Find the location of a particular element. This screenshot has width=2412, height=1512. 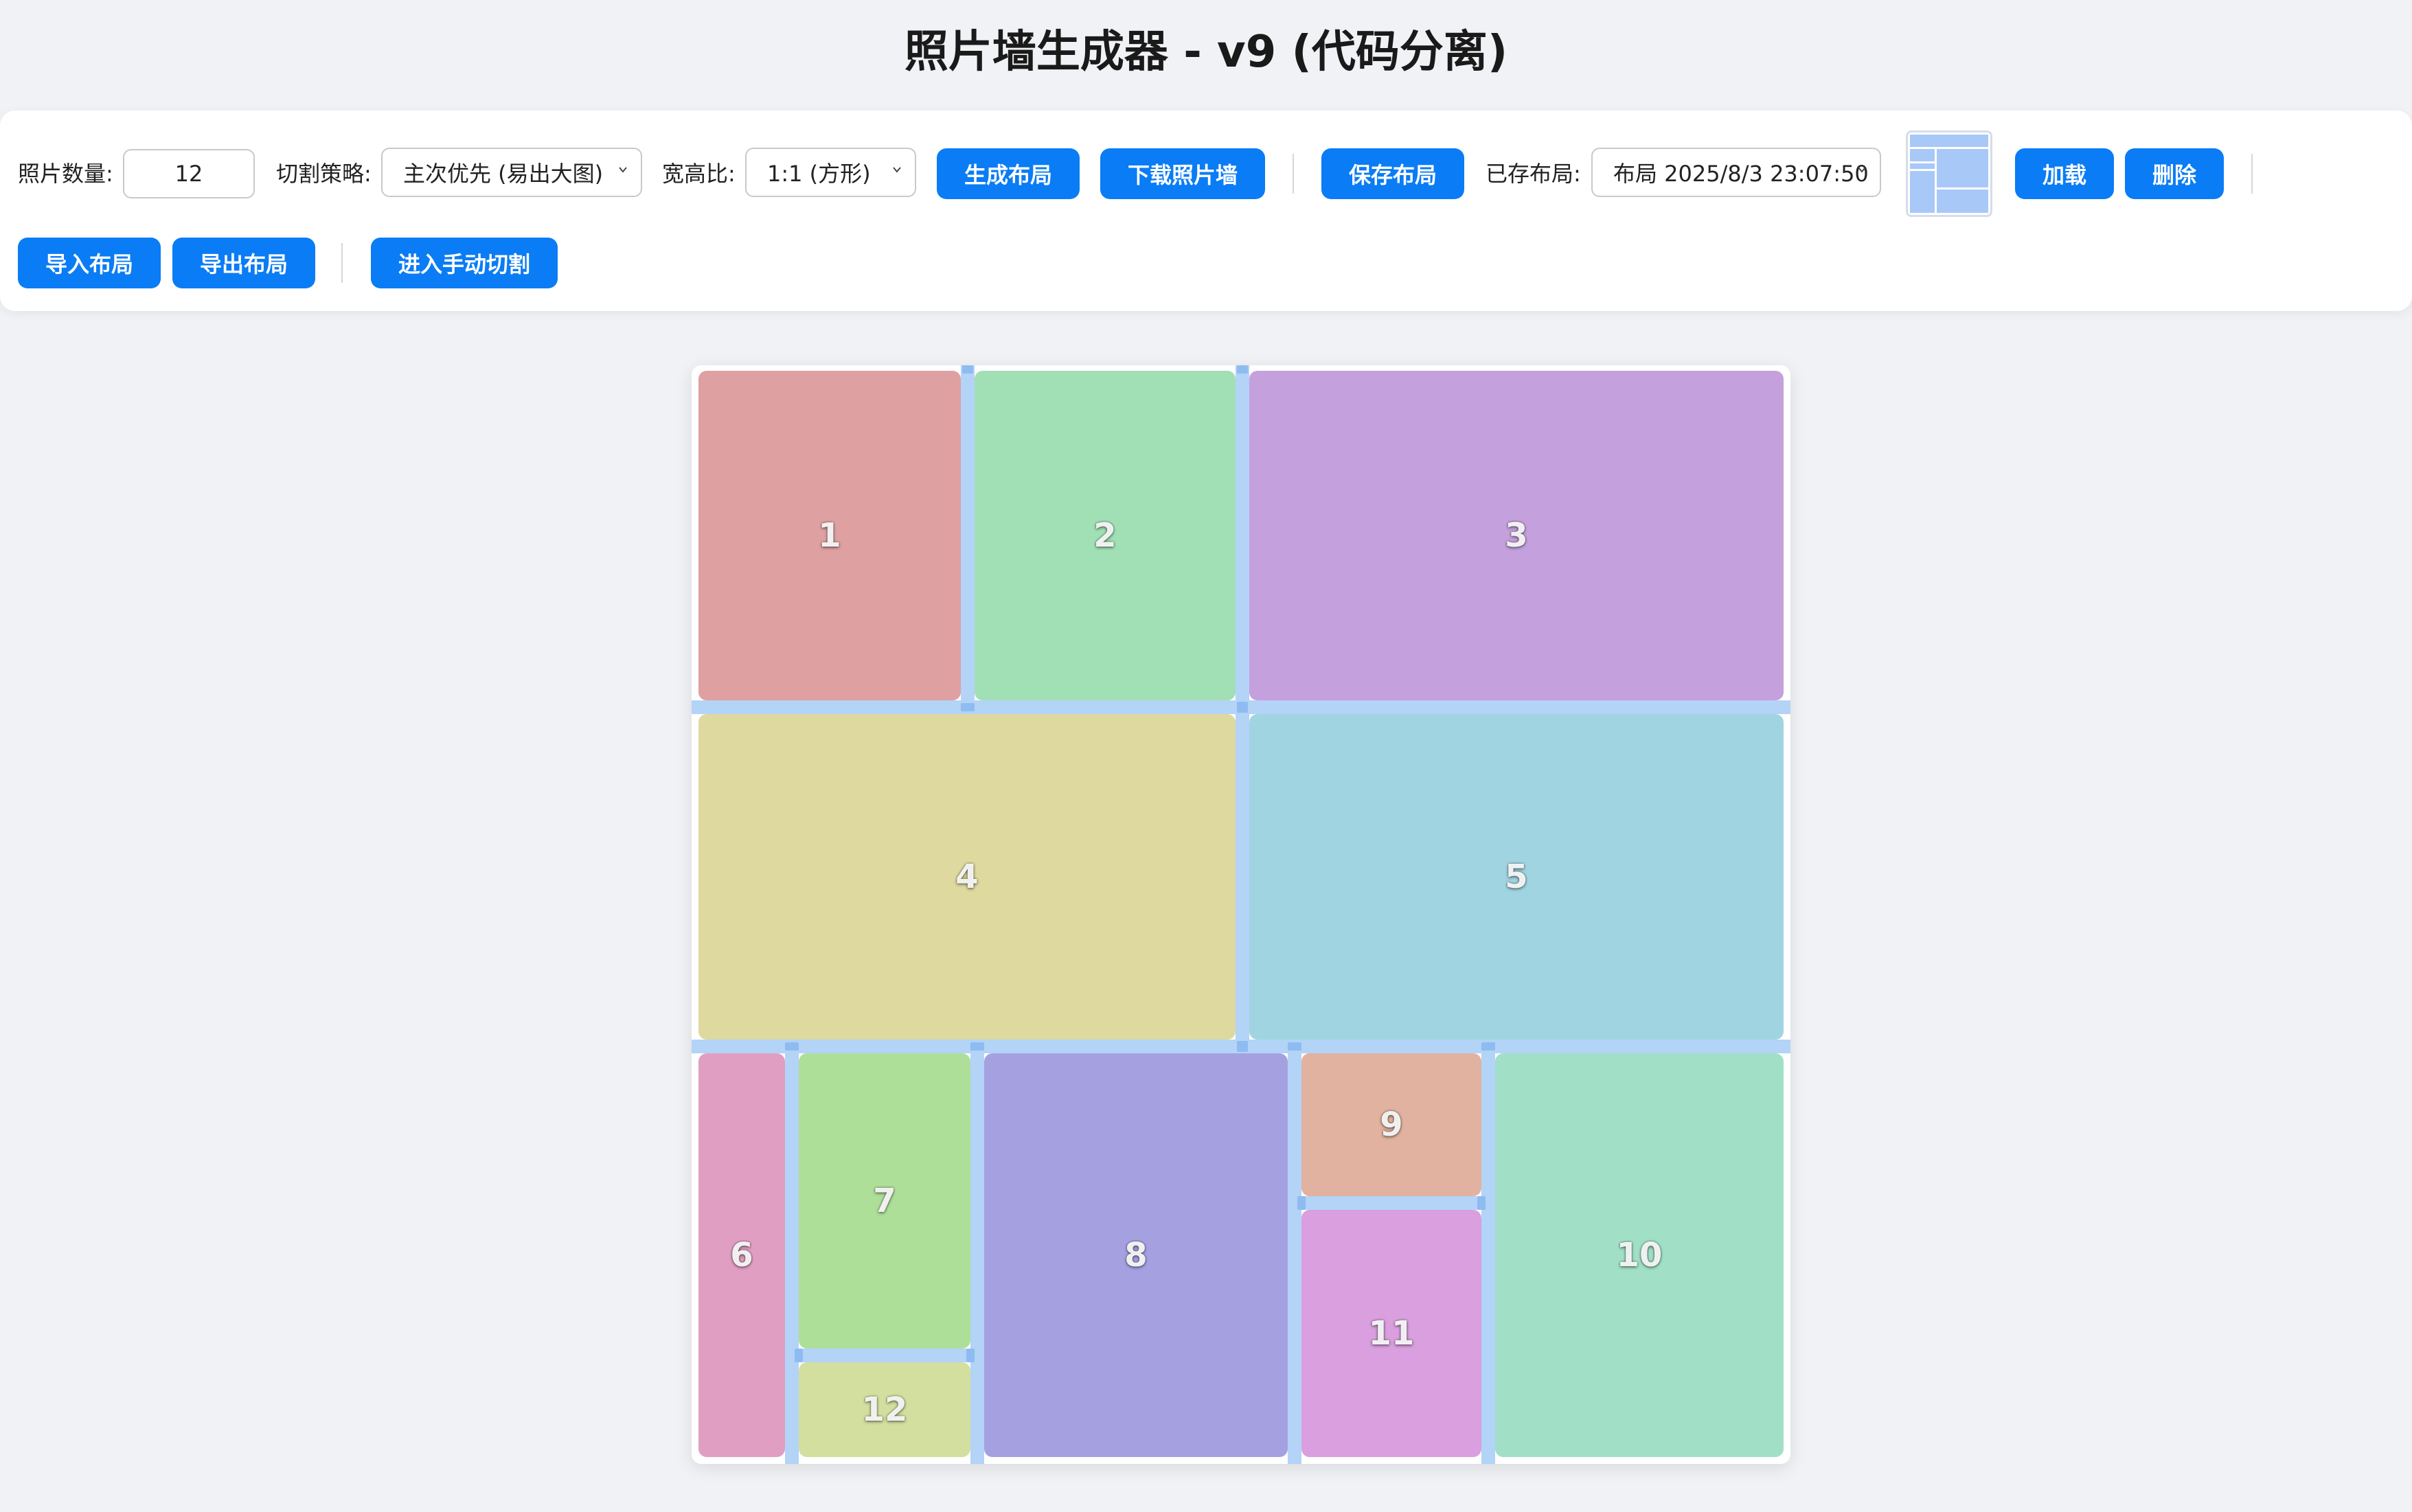

tile-number: 12 is located at coordinates (884, 1409).